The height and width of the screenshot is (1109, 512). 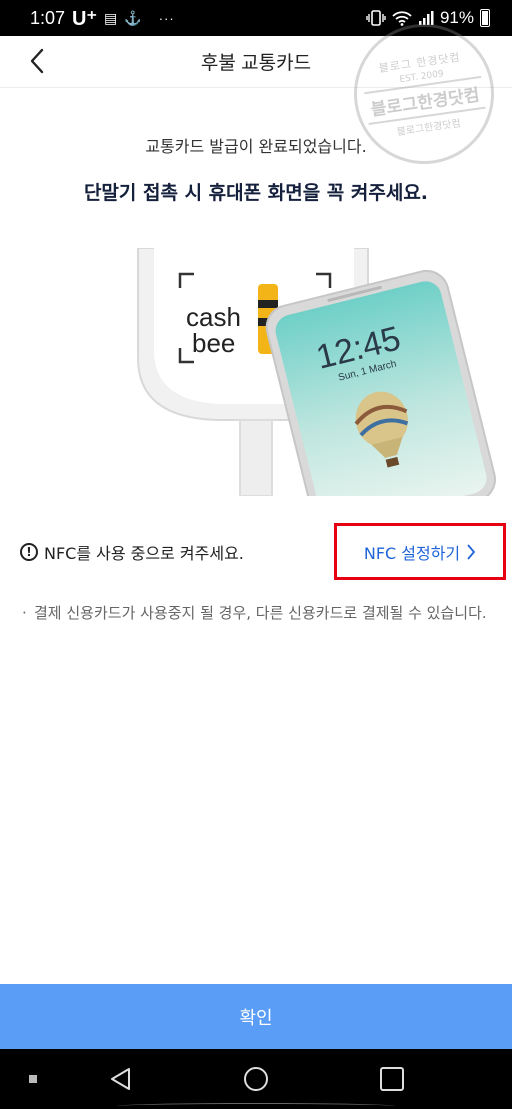 What do you see at coordinates (48, 17) in the screenshot?
I see `status-time: 1:07` at bounding box center [48, 17].